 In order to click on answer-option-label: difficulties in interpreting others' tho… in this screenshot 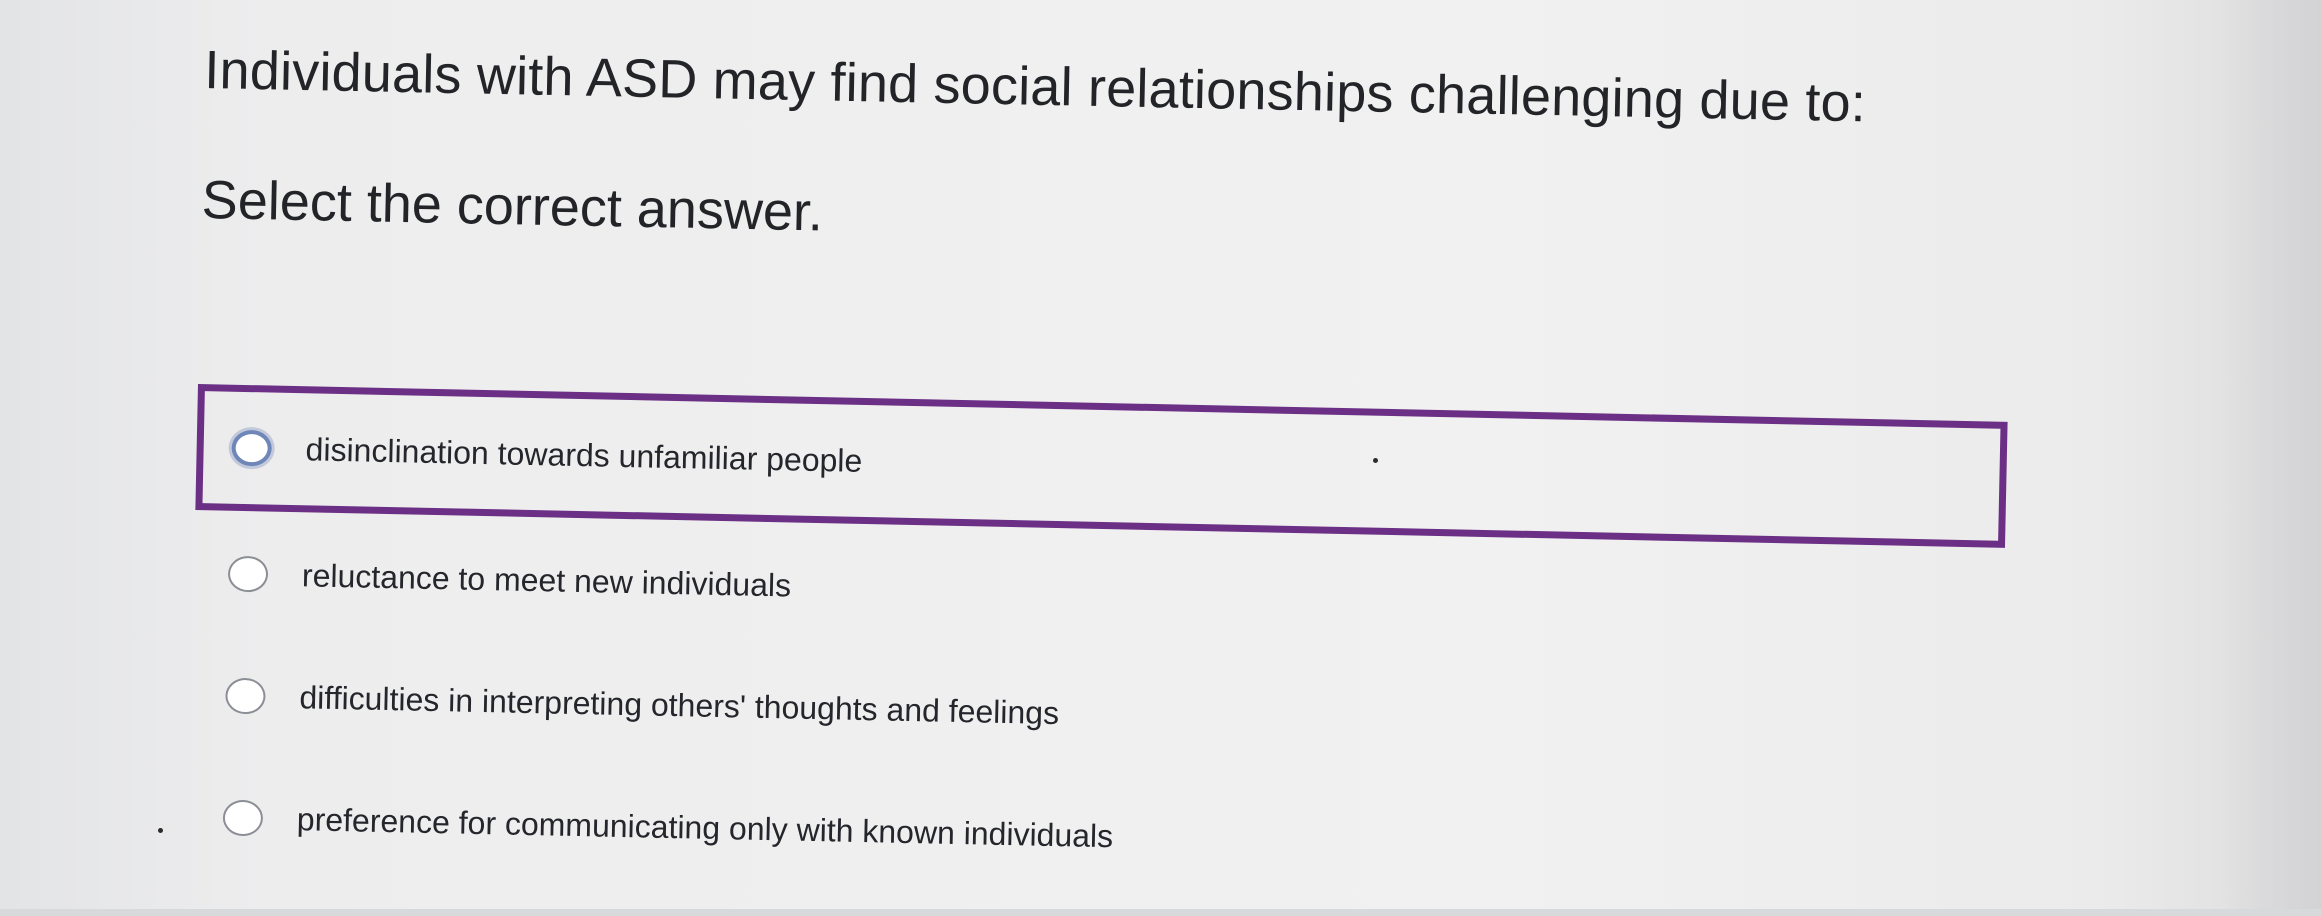, I will do `click(679, 705)`.